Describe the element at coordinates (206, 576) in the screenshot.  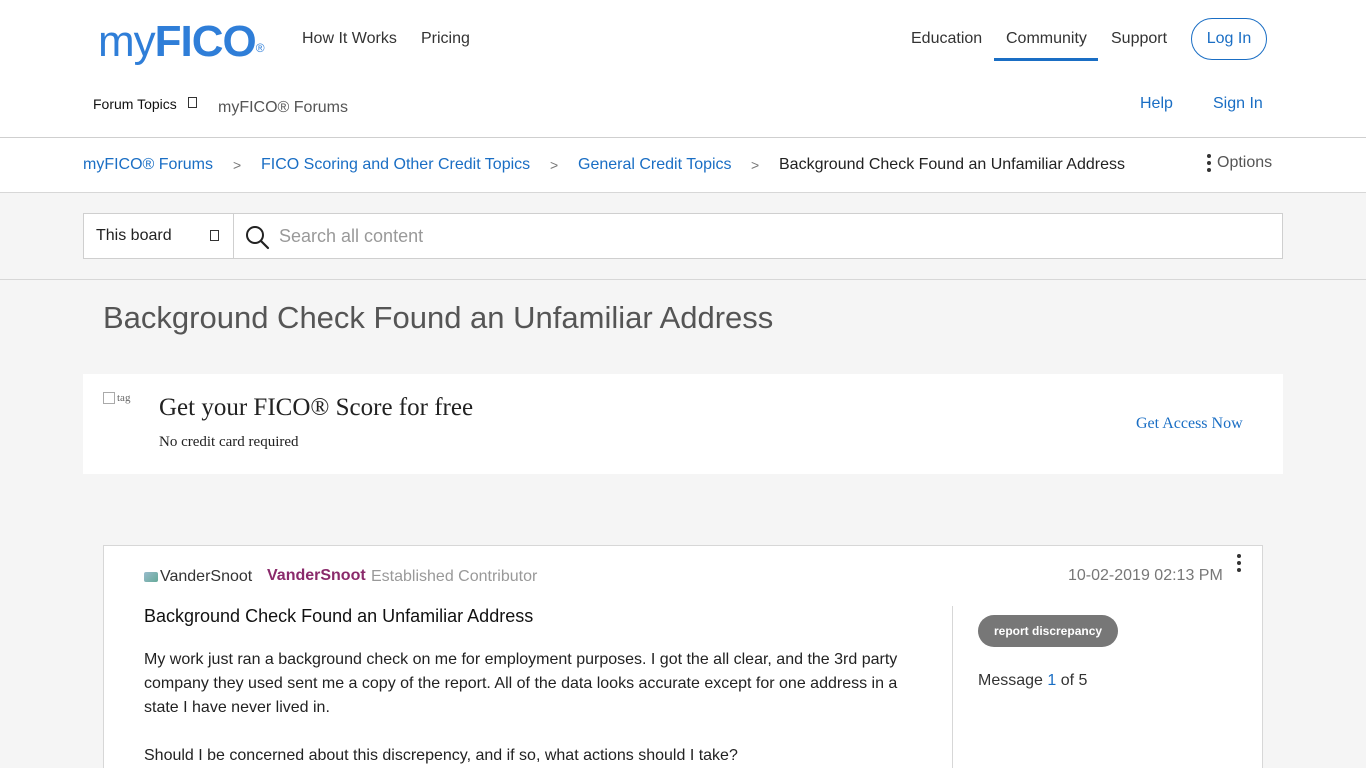
I see `avatar-alt: VanderSnoot` at that location.